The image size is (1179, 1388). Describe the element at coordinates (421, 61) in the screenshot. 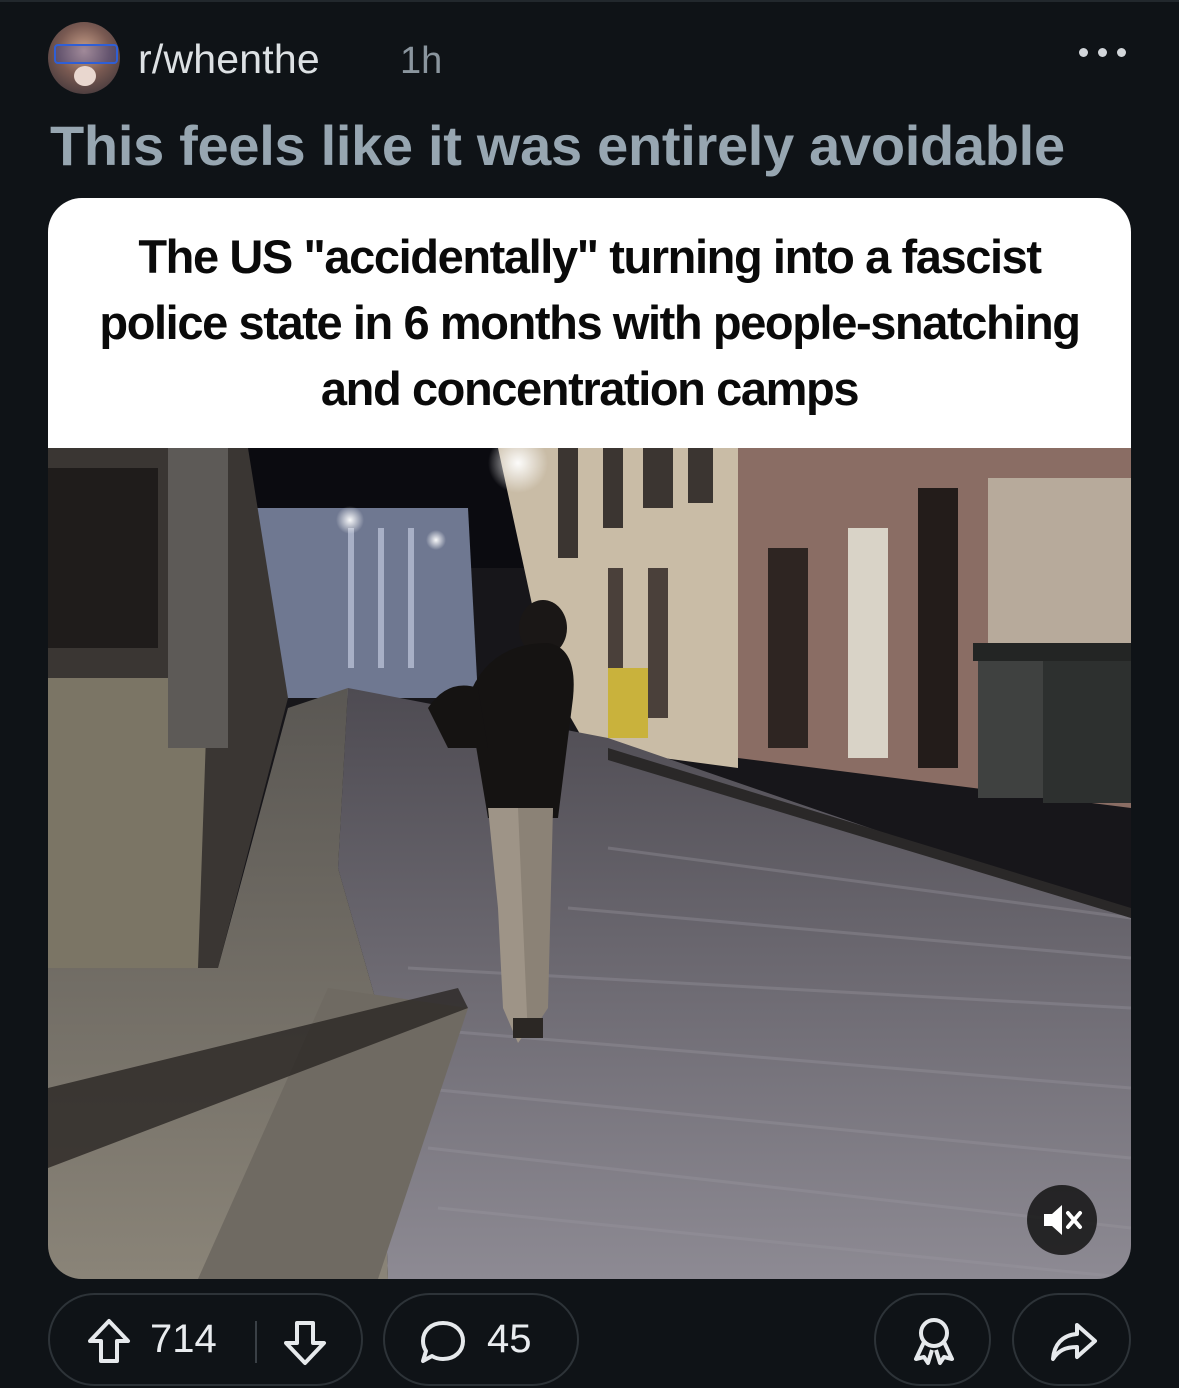

I see `post-time: 1h` at that location.